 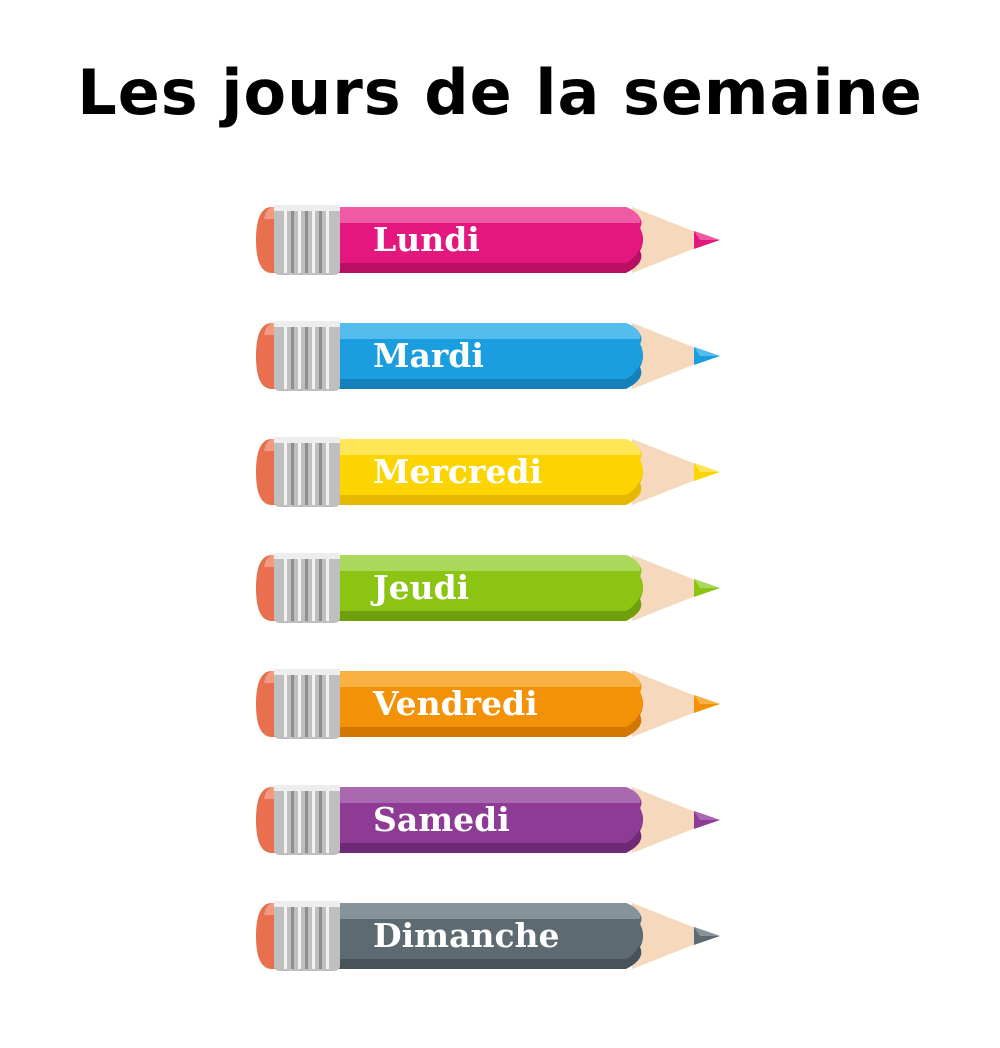 I want to click on pencil-jeudi: Jeudi, so click(x=489, y=590).